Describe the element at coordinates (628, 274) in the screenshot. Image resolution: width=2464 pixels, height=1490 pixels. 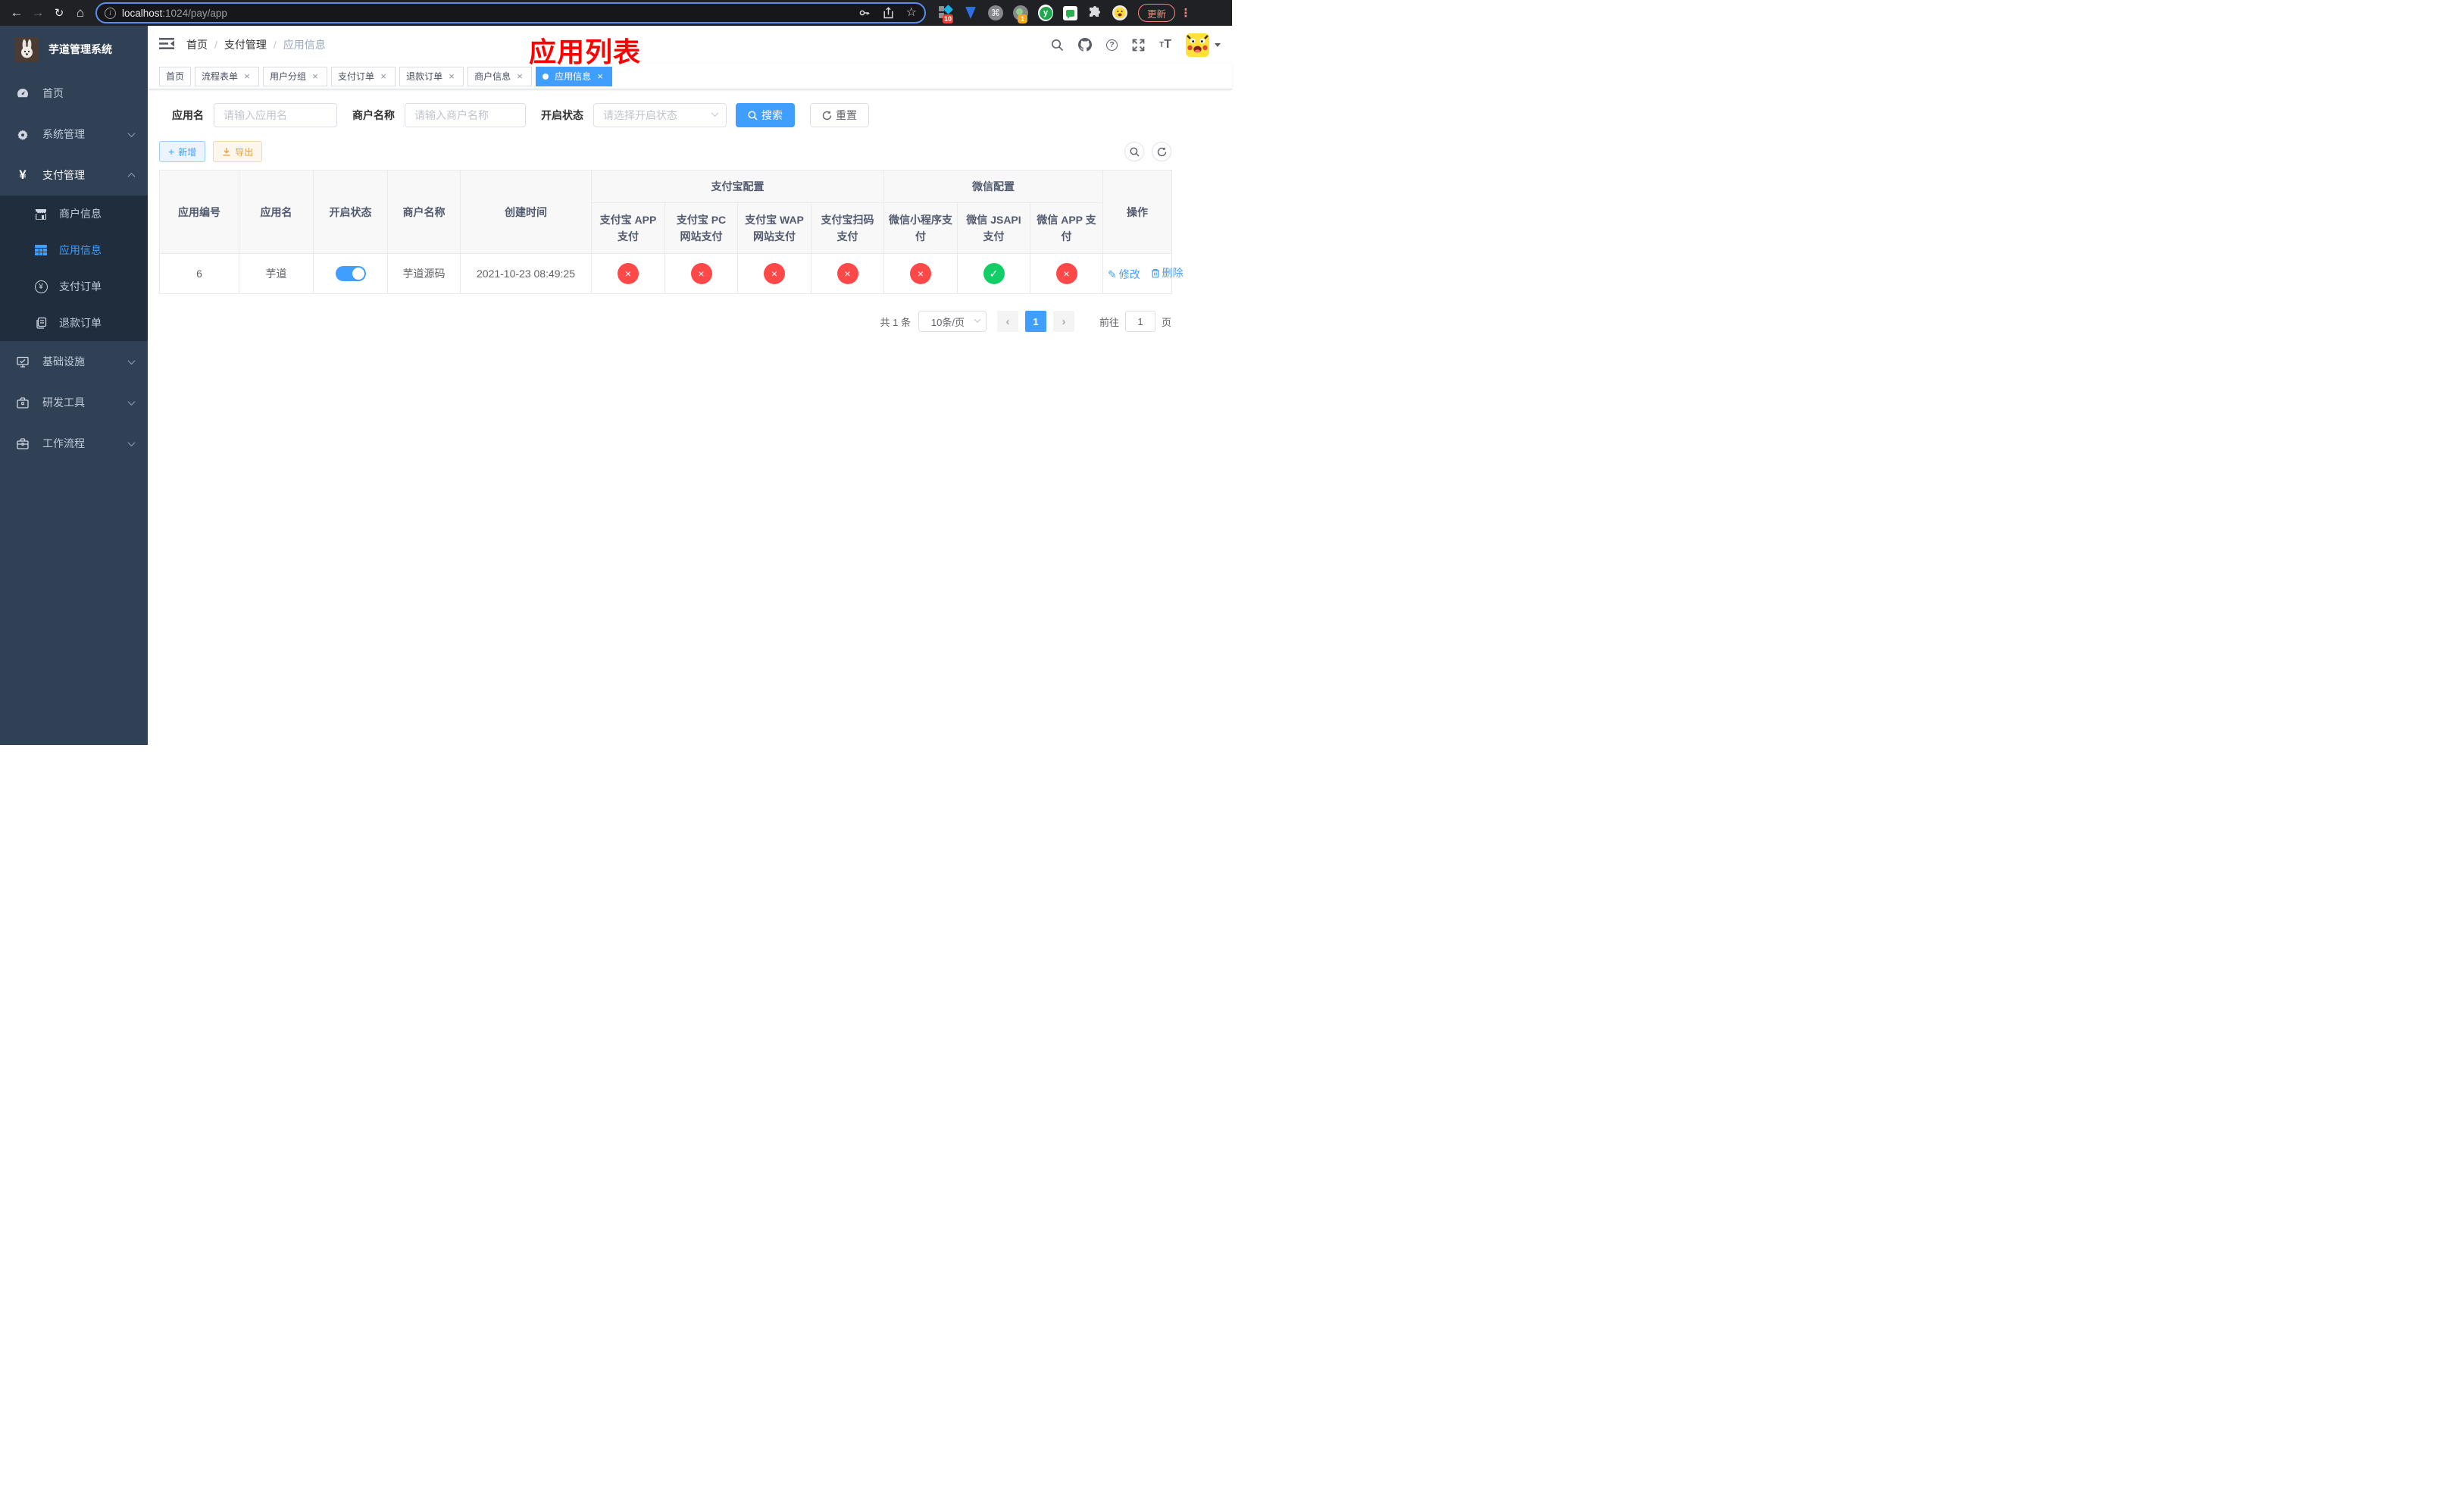
I see `status-alipay-app: ×` at that location.